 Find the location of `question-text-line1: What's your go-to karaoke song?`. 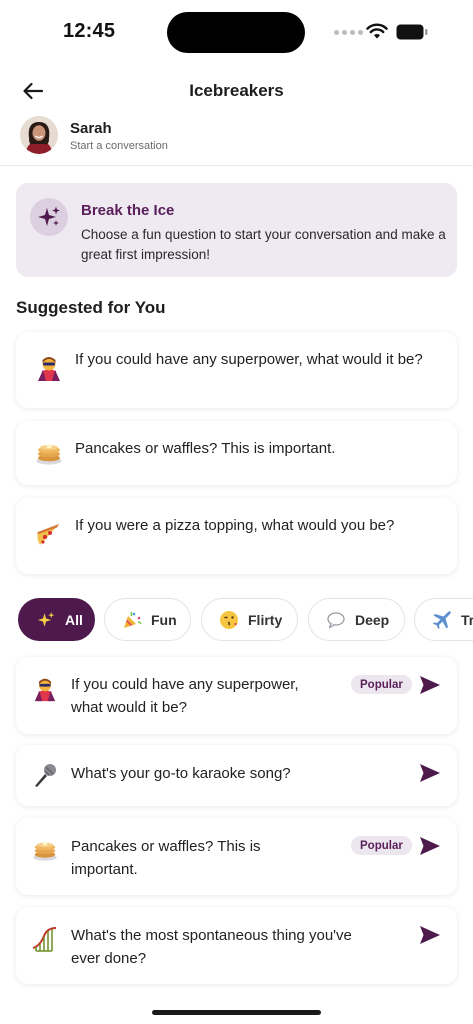

question-text-line1: What's your go-to karaoke song? is located at coordinates (181, 773).